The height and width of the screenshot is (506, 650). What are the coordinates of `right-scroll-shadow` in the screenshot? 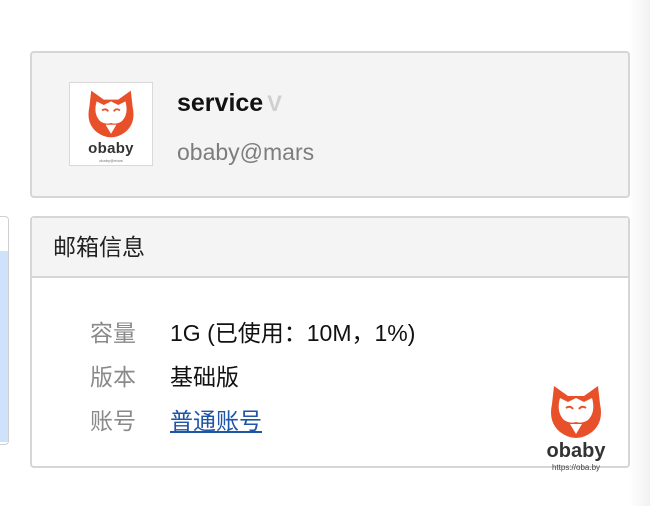 It's located at (639, 253).